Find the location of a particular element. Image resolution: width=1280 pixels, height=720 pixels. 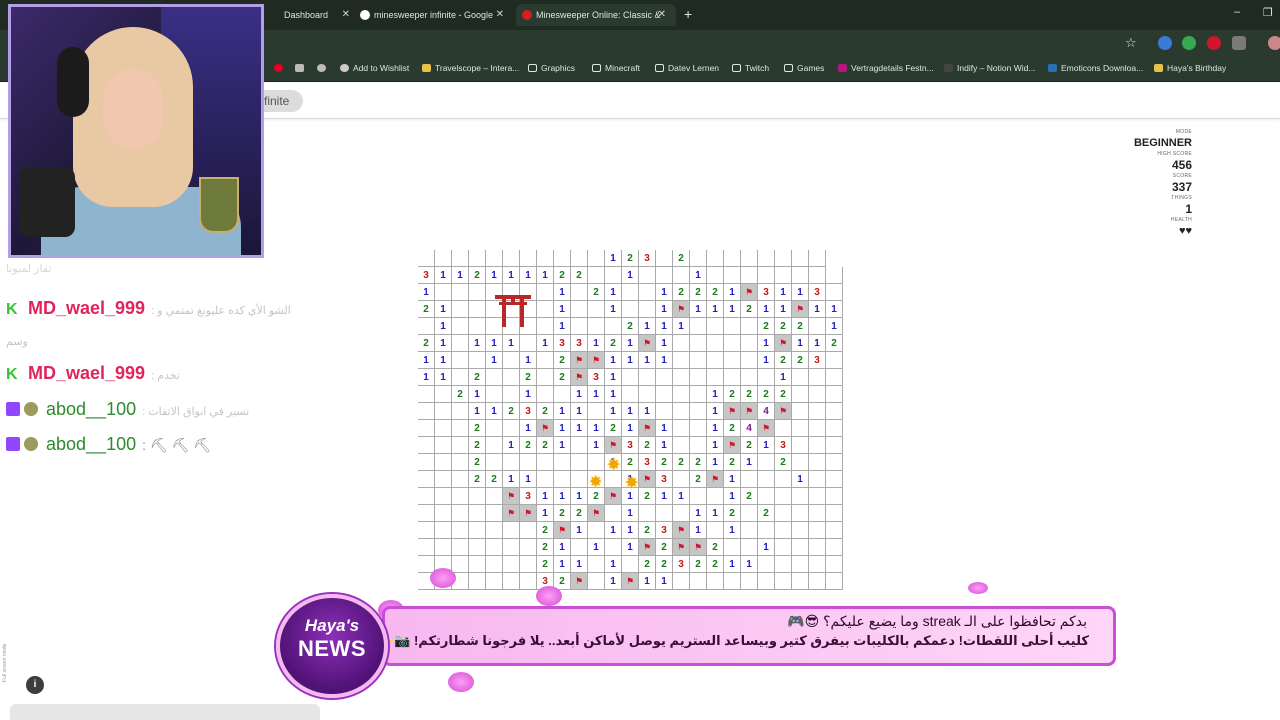

tab-minesweeper-online: Minesweeper Online: Classic & ✕ is located at coordinates (596, 15).